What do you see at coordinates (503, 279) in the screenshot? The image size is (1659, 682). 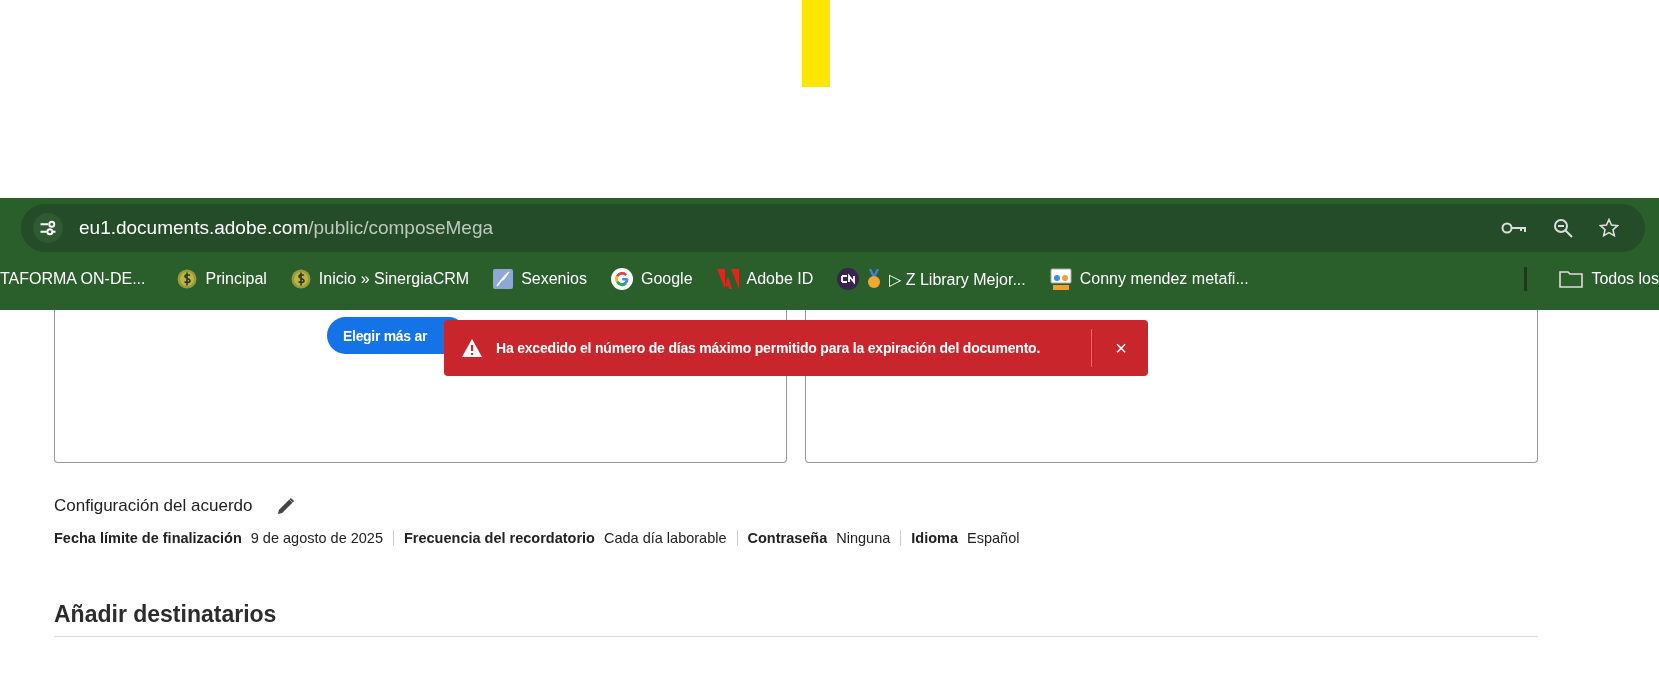 I see `feather-icon` at bounding box center [503, 279].